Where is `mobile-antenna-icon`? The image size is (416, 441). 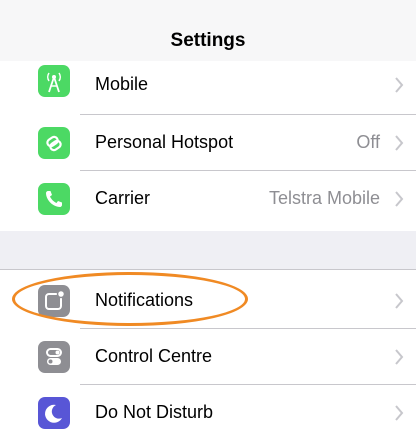 mobile-antenna-icon is located at coordinates (54, 81).